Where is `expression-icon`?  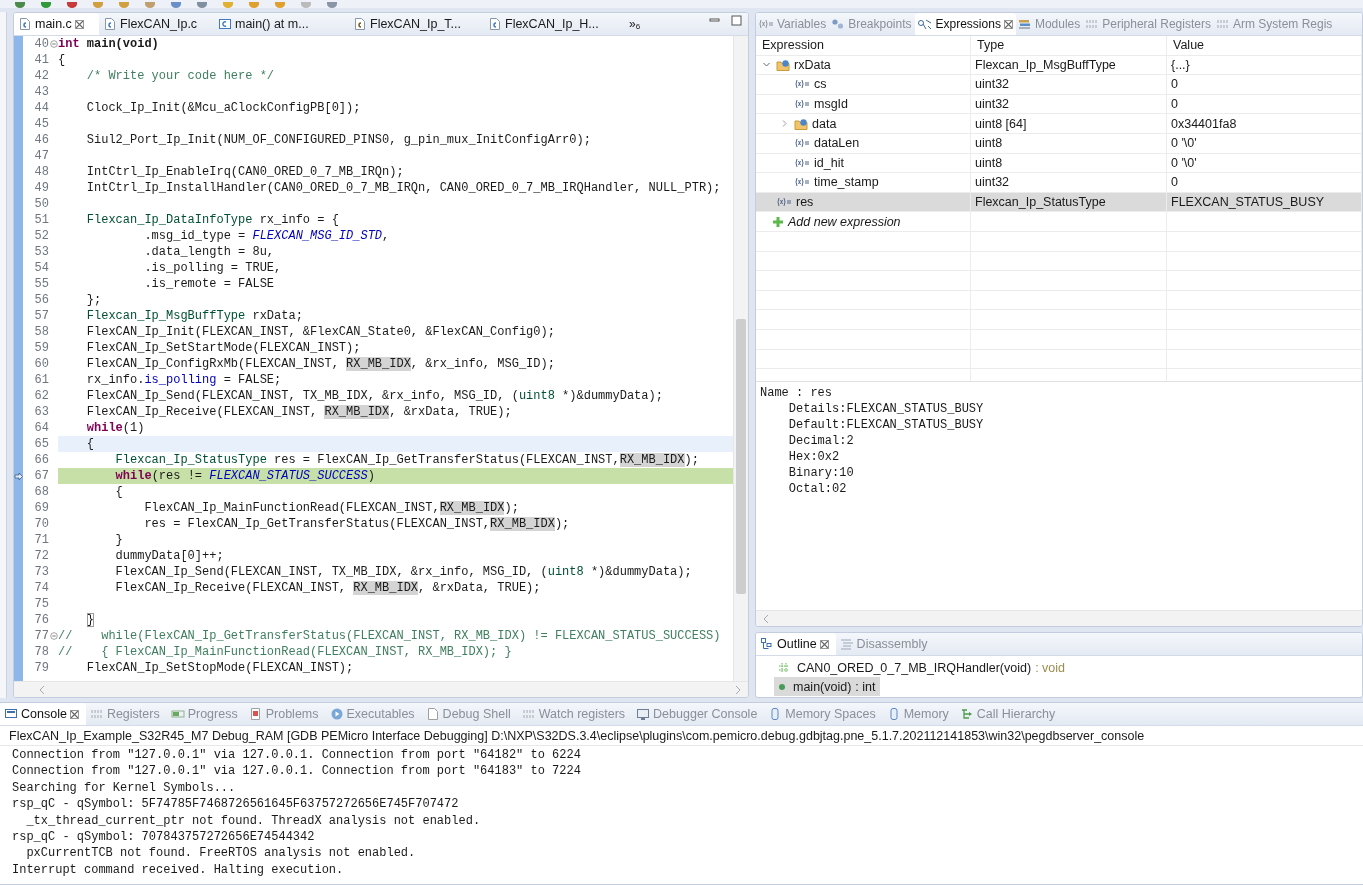 expression-icon is located at coordinates (924, 24).